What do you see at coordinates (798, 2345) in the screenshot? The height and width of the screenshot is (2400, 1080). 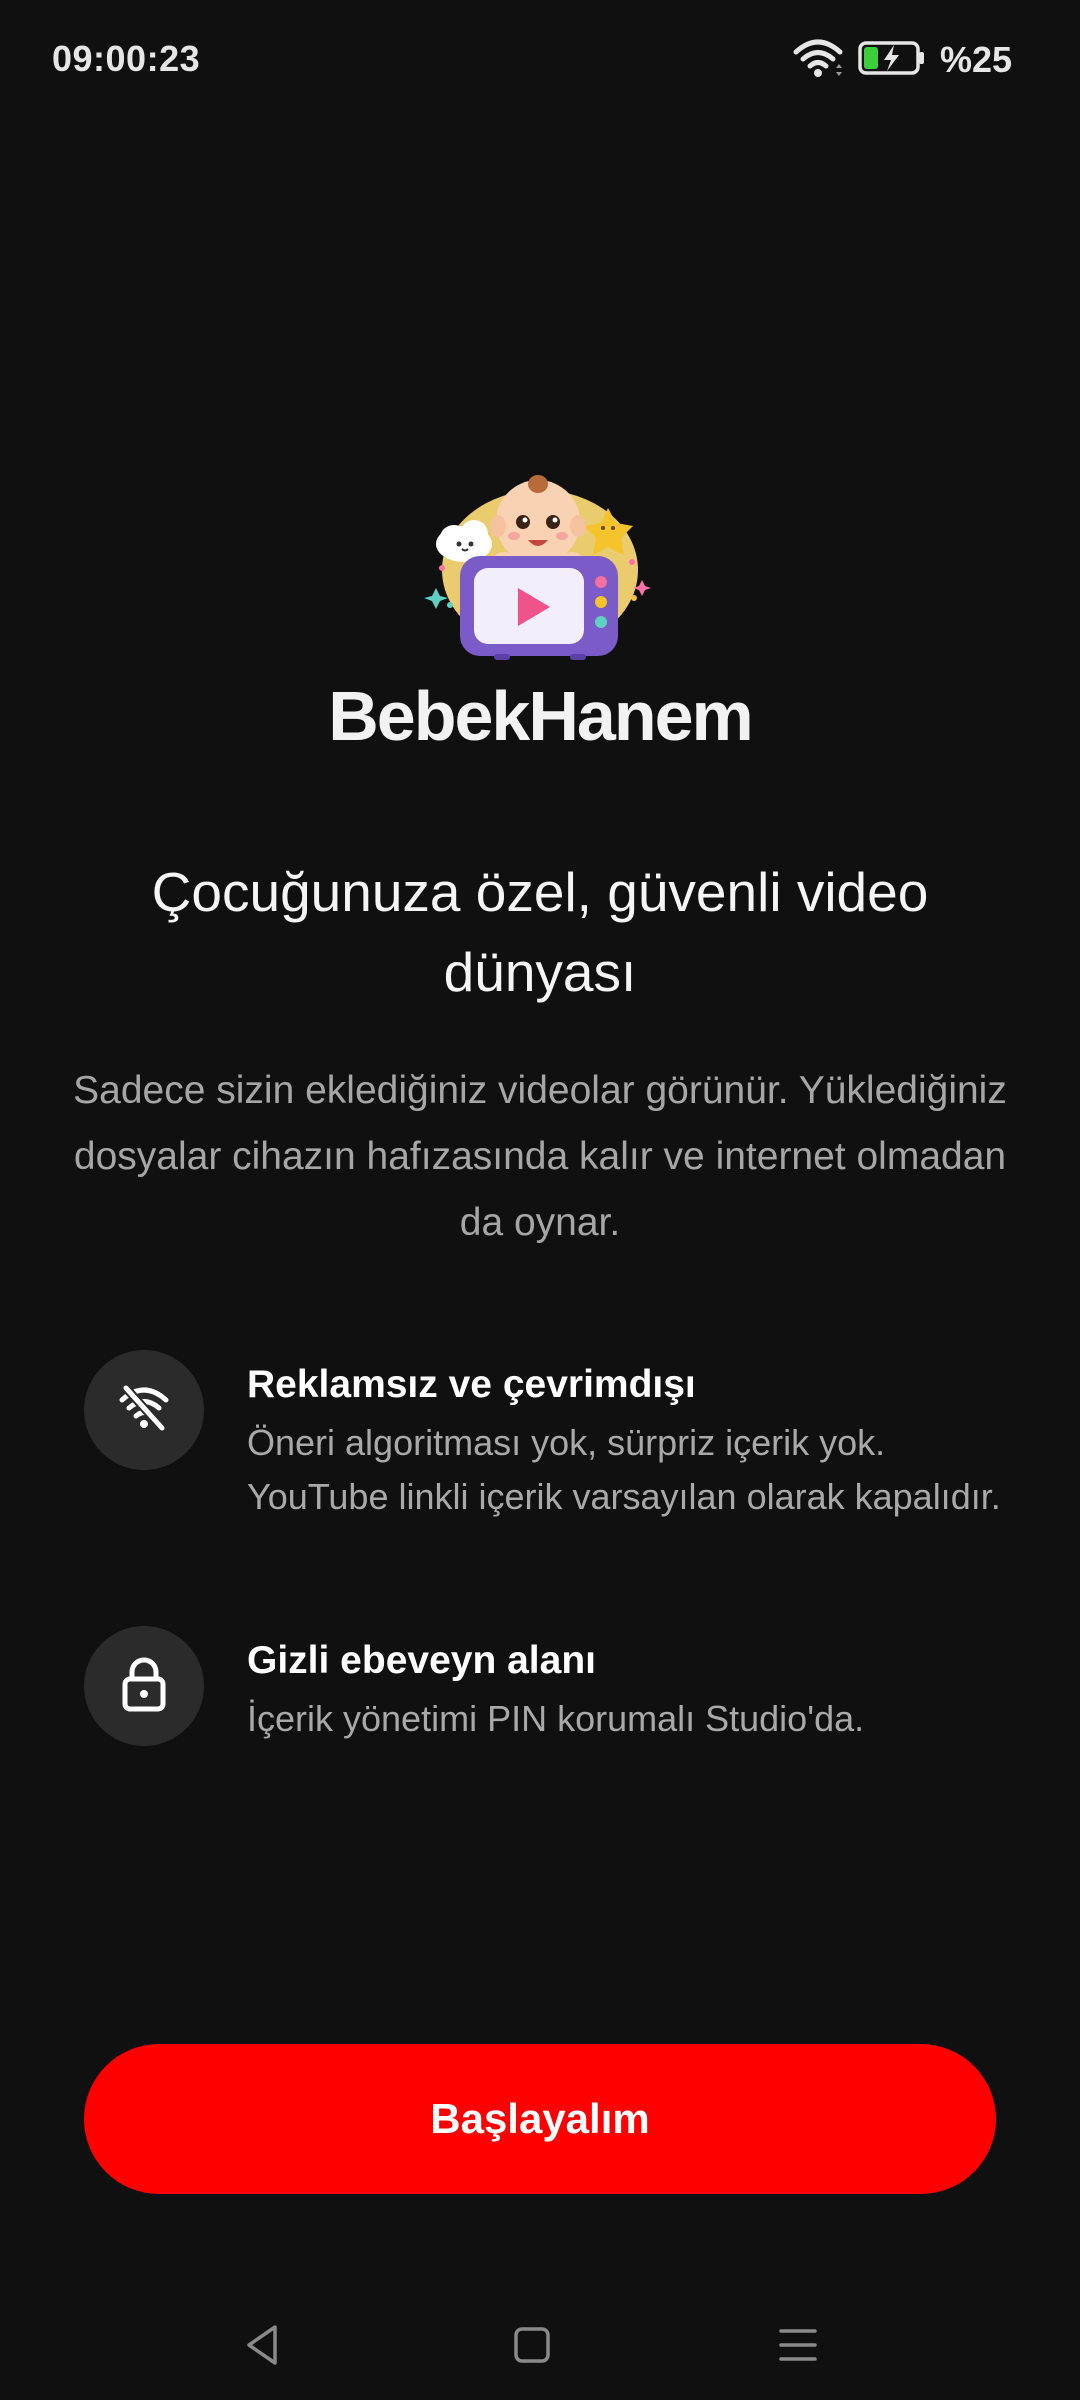 I see `menu-icon` at bounding box center [798, 2345].